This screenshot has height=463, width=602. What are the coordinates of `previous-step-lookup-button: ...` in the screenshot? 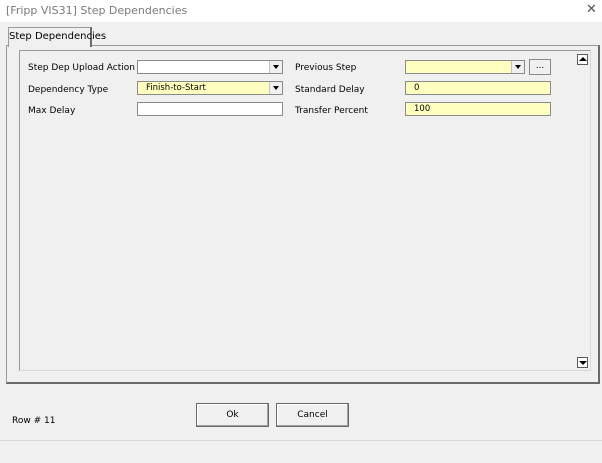 It's located at (540, 67).